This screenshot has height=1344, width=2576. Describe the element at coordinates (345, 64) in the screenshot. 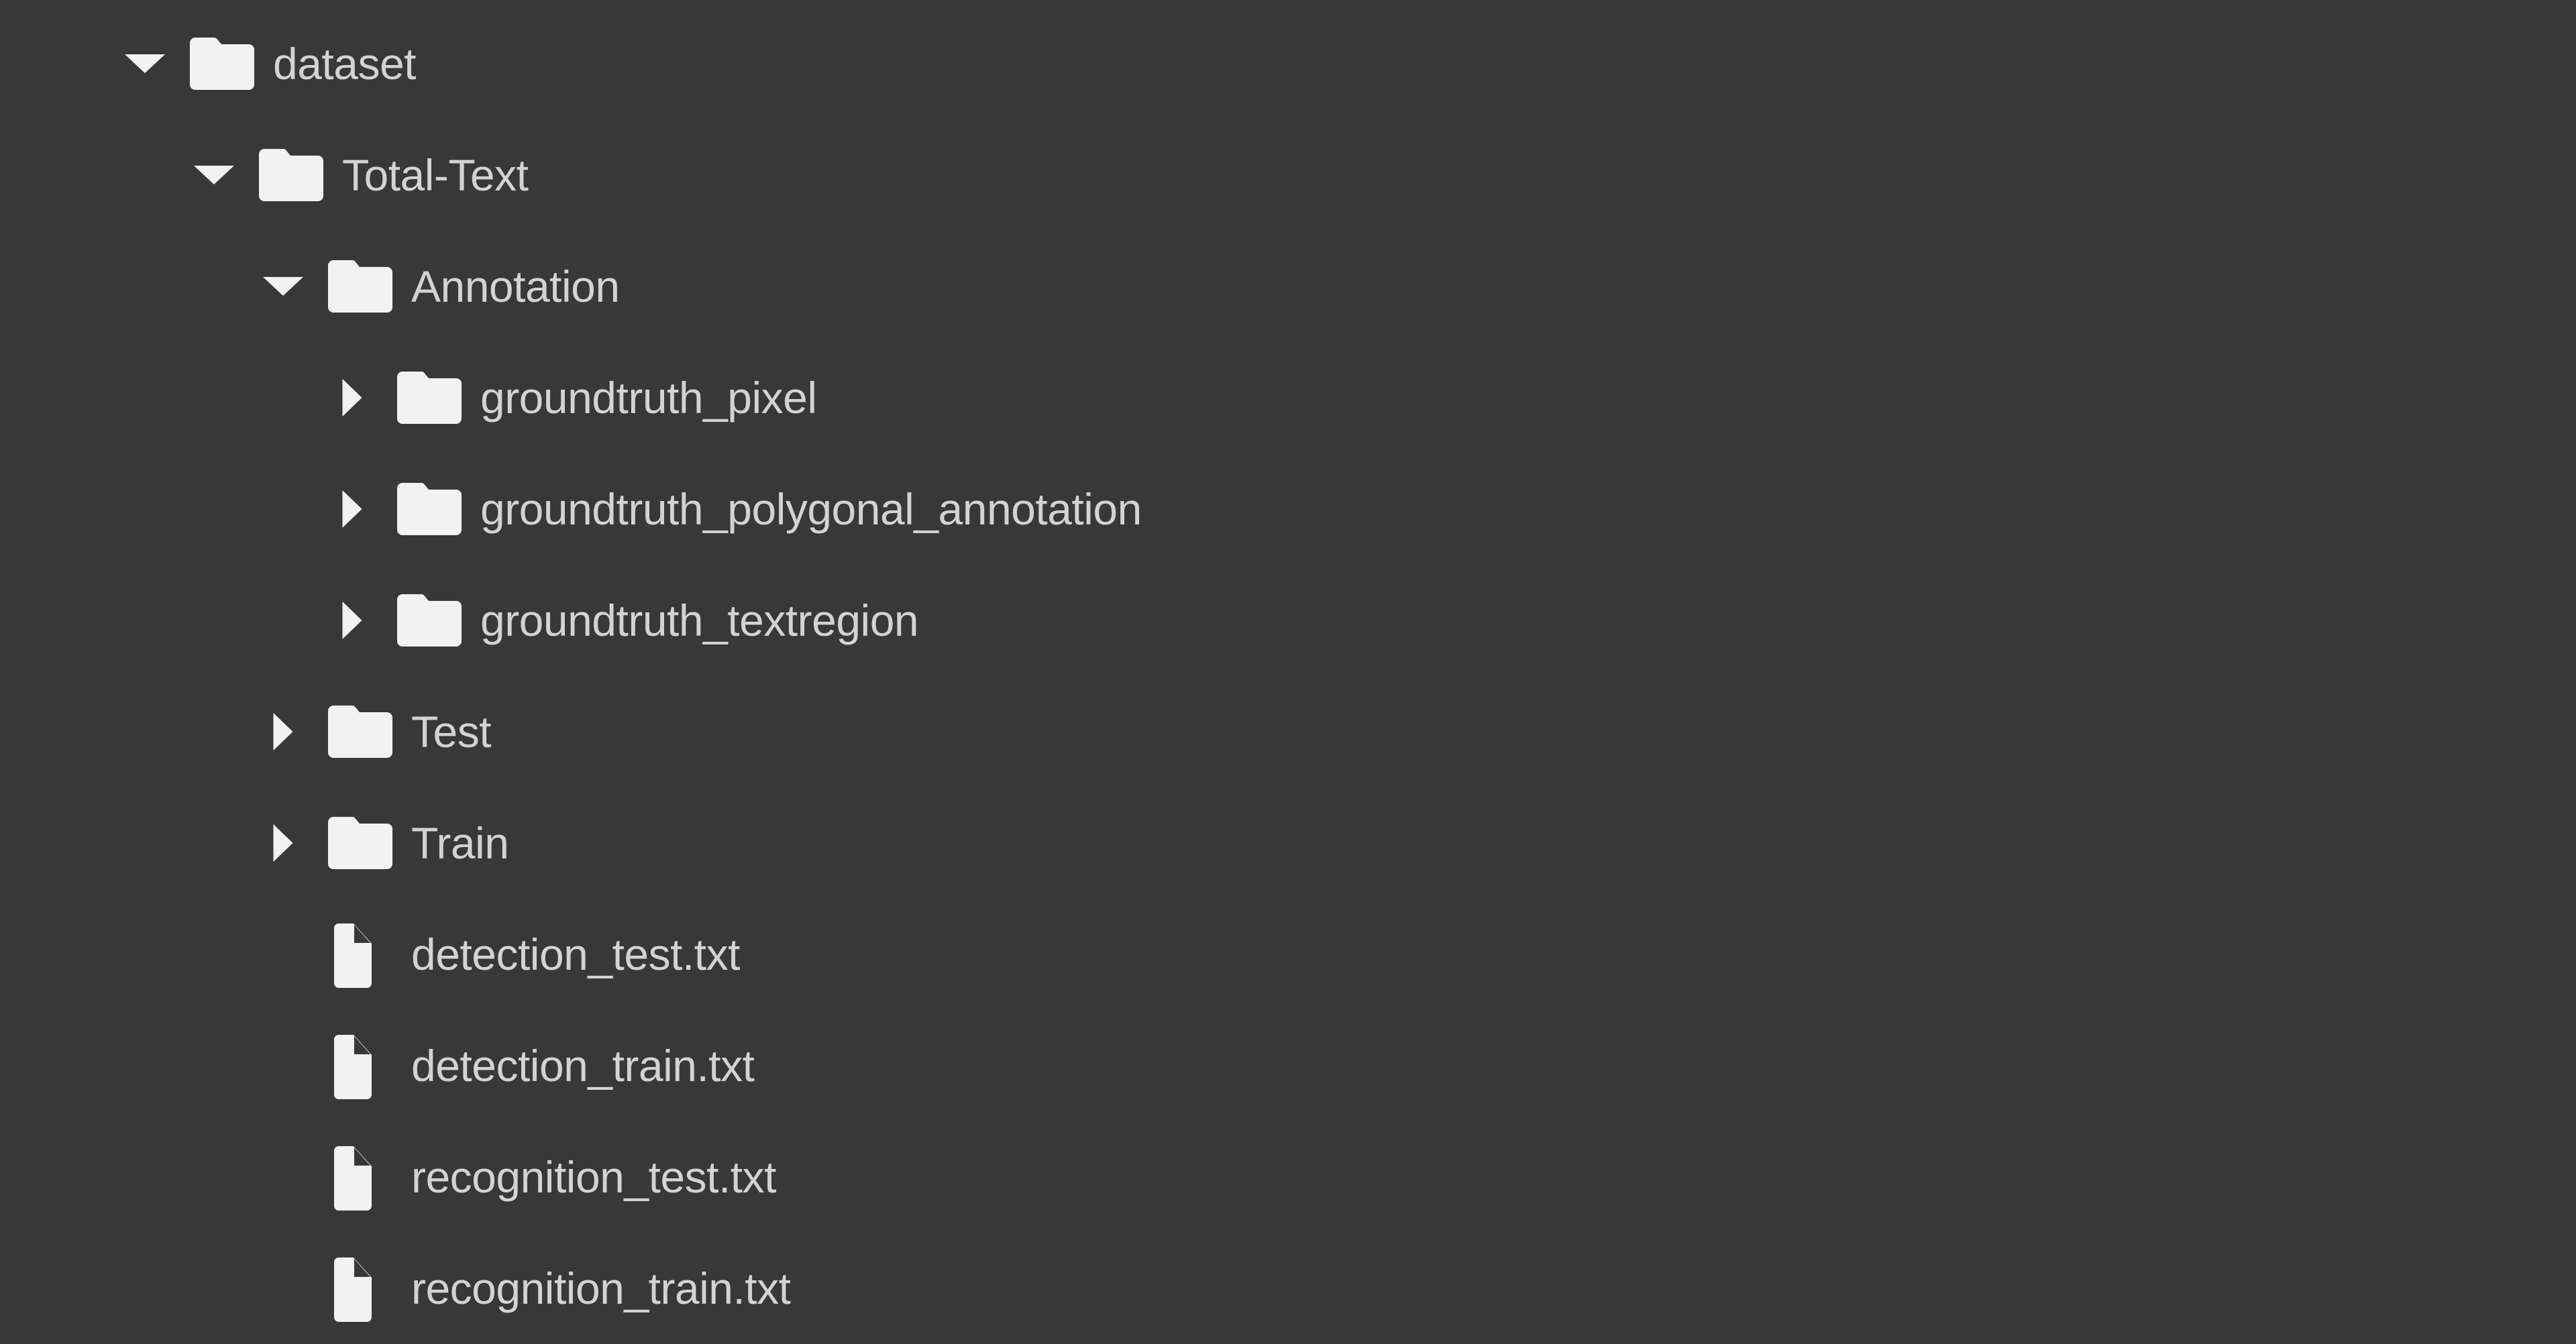

I see `folder-name-label: dataset` at that location.